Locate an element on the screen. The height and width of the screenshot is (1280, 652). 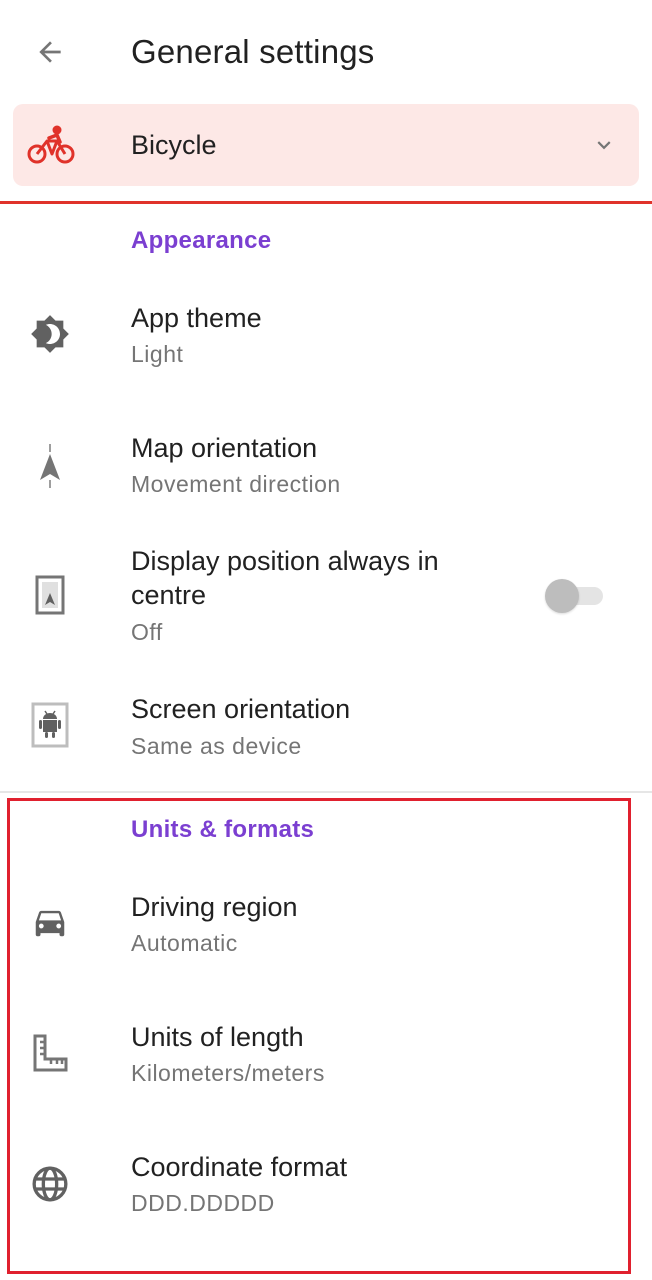
setting-screen-orientation: Screen orientation Same as device is located at coordinates (326, 735).